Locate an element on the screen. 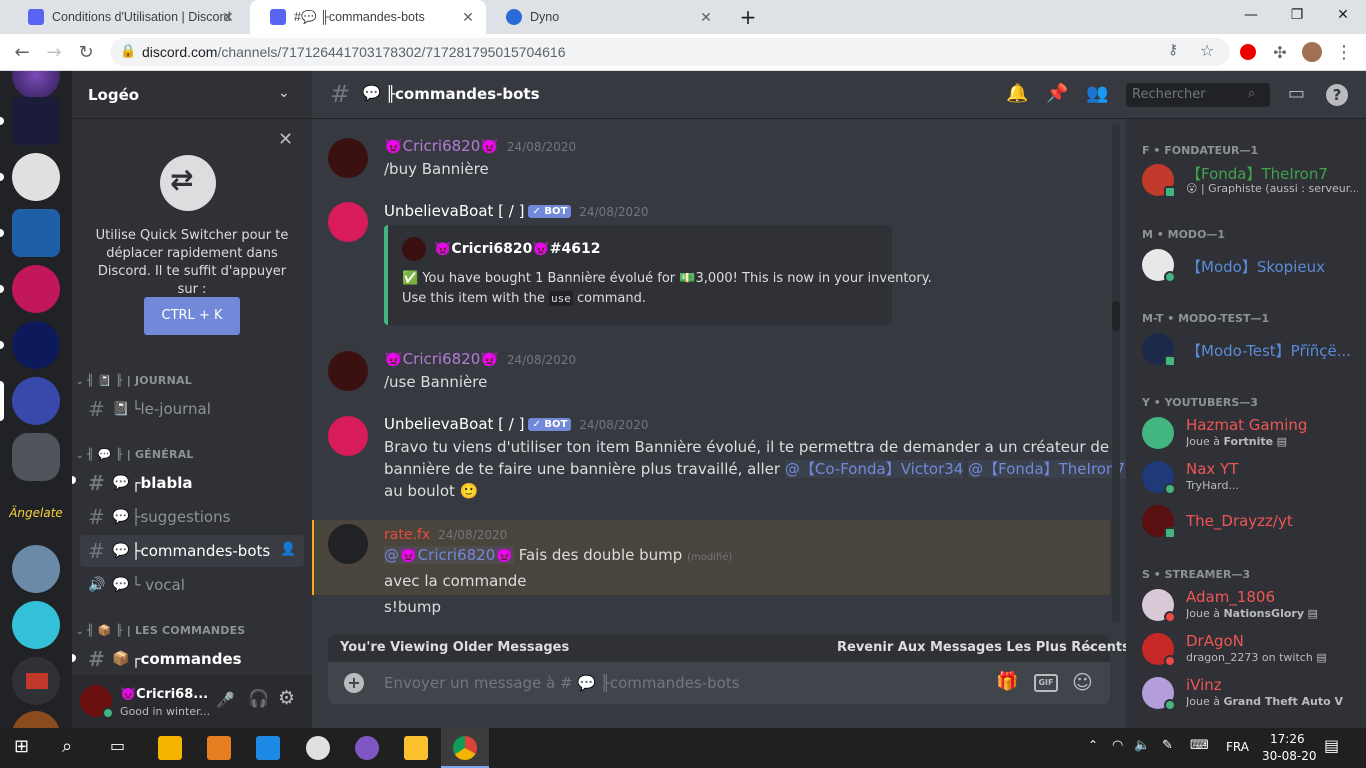 The height and width of the screenshot is (768, 1366). user-mention: @【Fonda】TheIron7 is located at coordinates (1047, 469).